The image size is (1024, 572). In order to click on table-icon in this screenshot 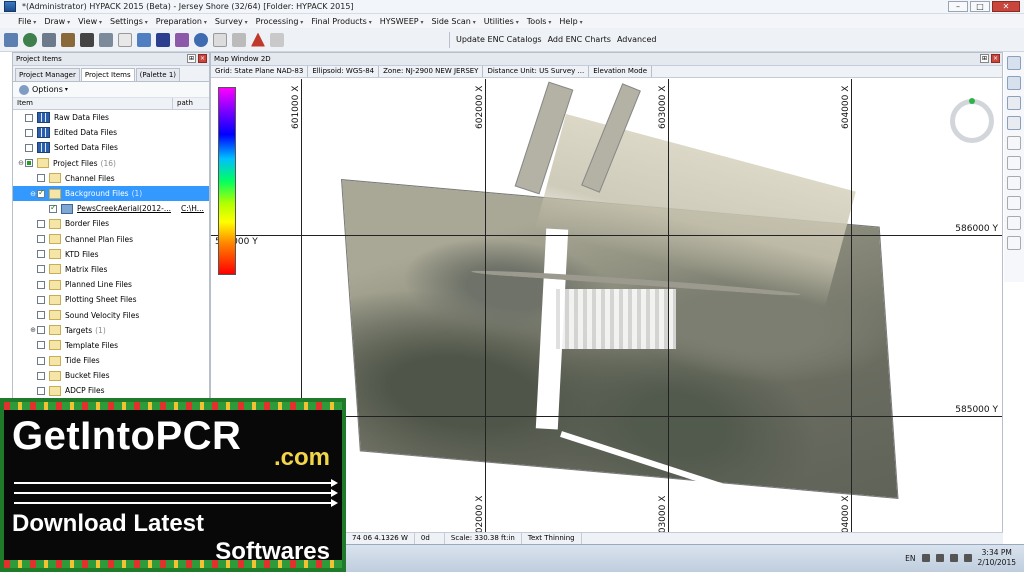, I will do `click(239, 39)`.